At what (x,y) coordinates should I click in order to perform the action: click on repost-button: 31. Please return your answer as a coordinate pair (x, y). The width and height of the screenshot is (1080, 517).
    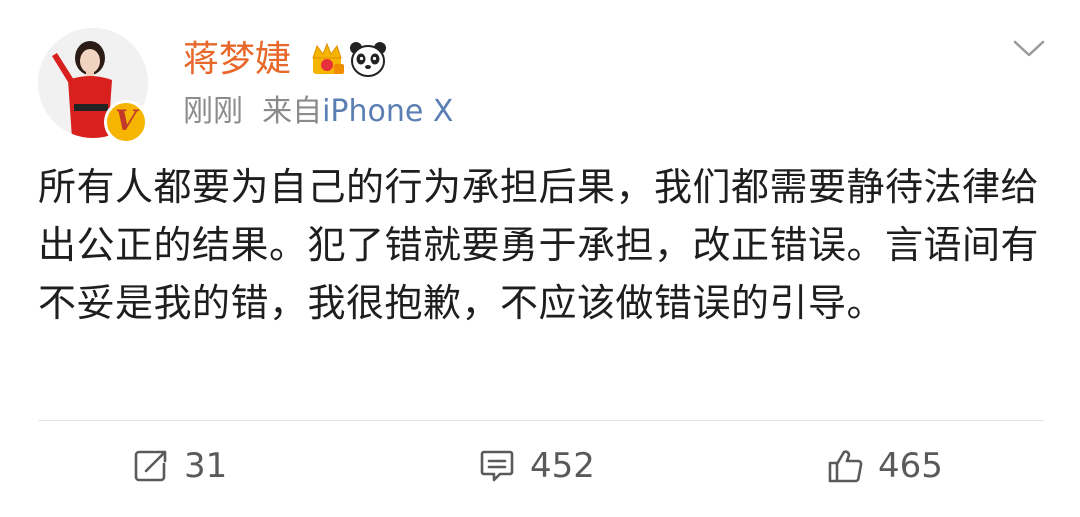
    Looking at the image, I should click on (179, 466).